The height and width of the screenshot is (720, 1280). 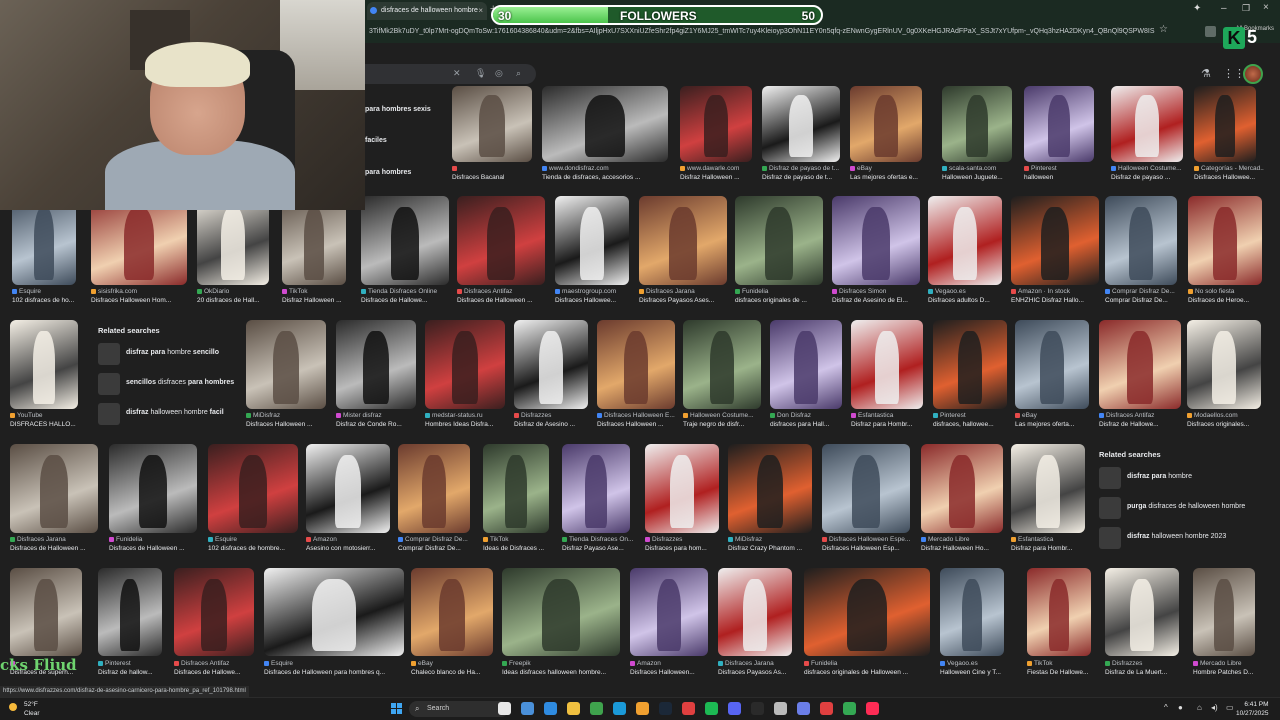 I want to click on volume-icon: ◂), so click(x=1214, y=707).